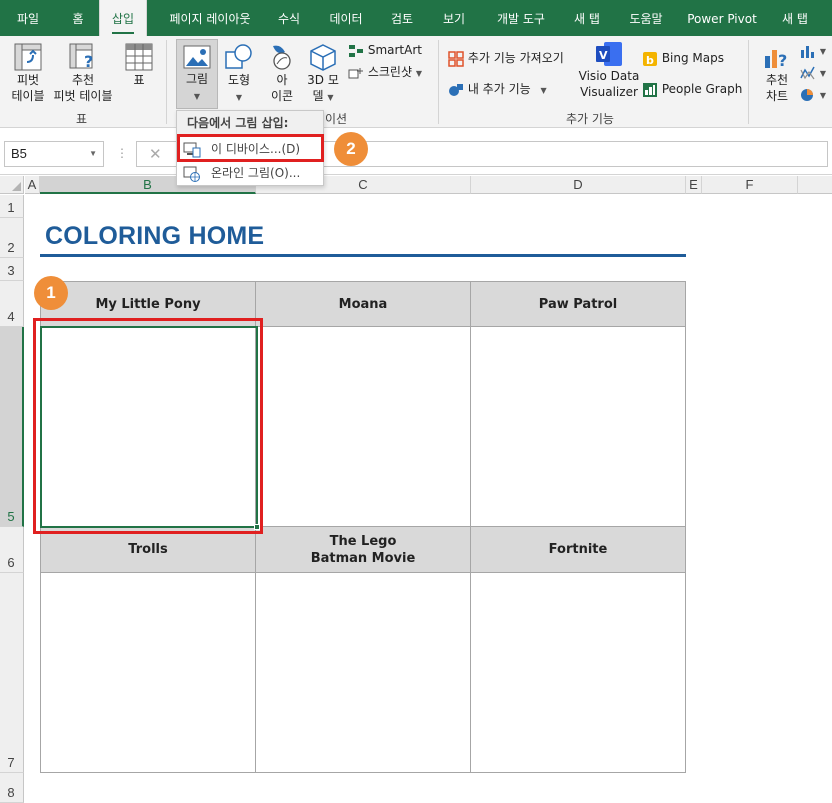 Image resolution: width=832 pixels, height=803 pixels. I want to click on tab-formulas: 수식, so click(289, 18).